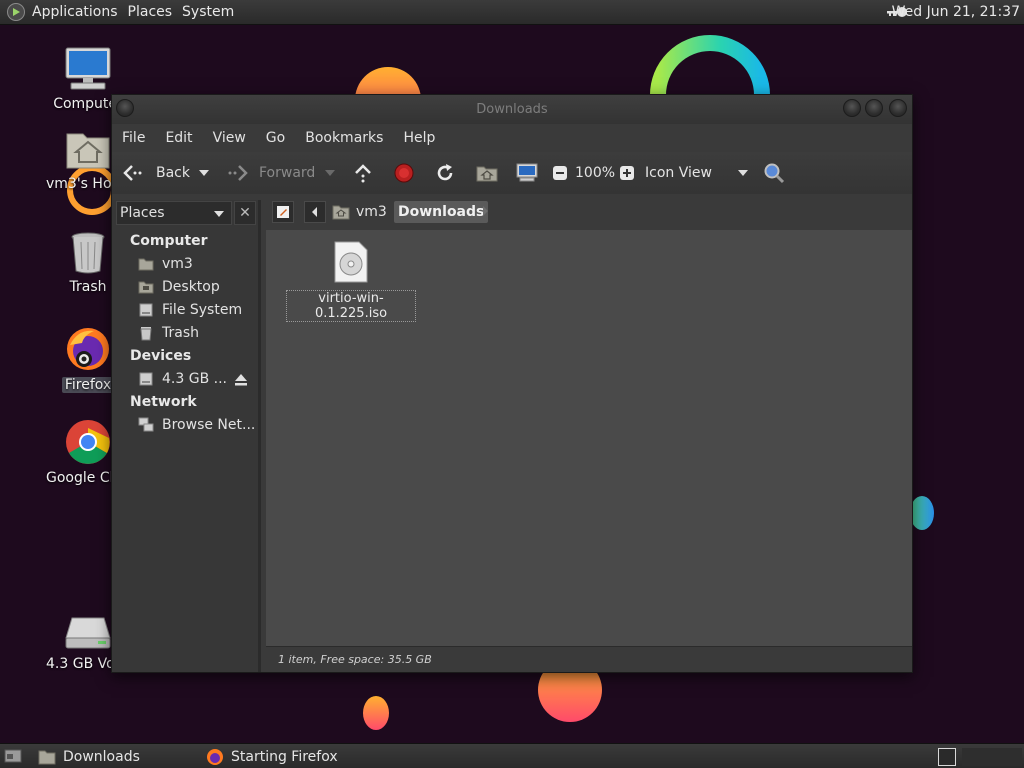  What do you see at coordinates (351, 262) in the screenshot?
I see `disc-image-icon` at bounding box center [351, 262].